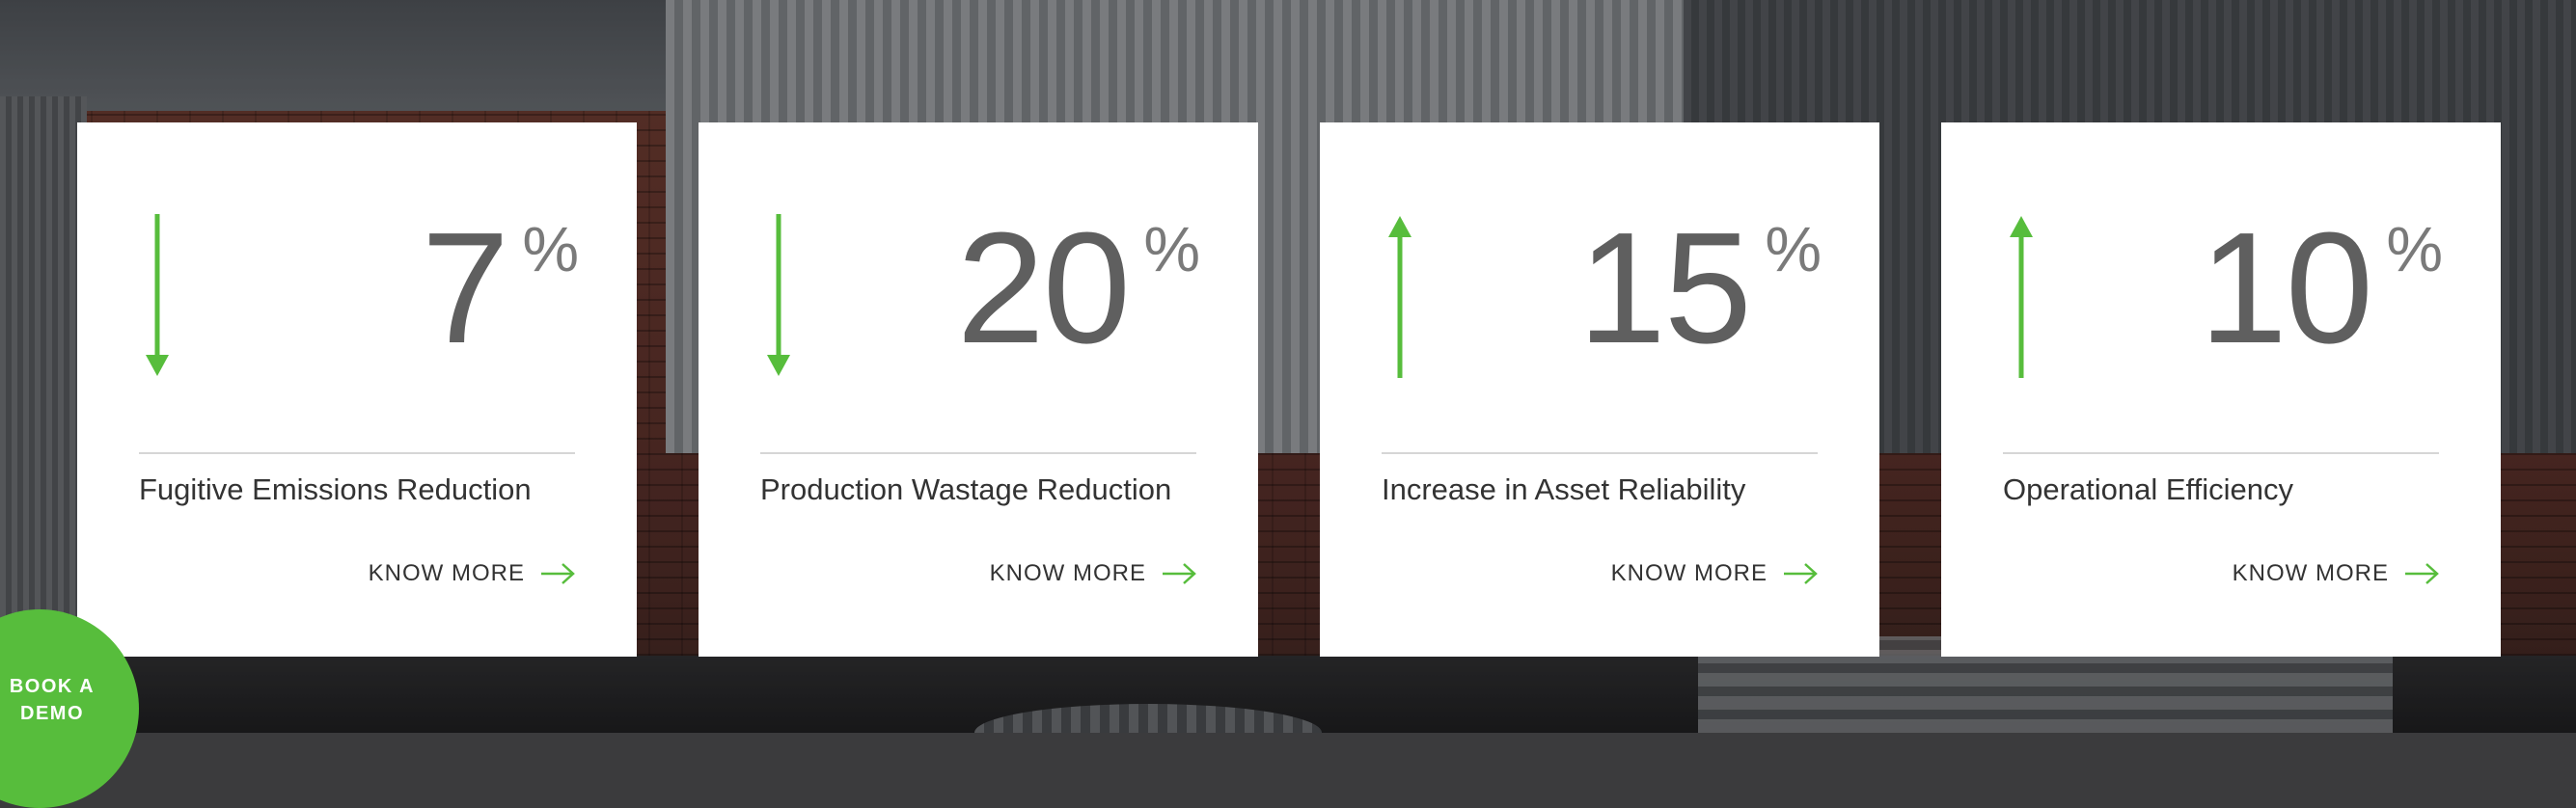 Image resolution: width=2576 pixels, height=808 pixels. I want to click on stat-card-operational-efficiency: 10 % Operational Efficiency KNOW MORE, so click(2221, 389).